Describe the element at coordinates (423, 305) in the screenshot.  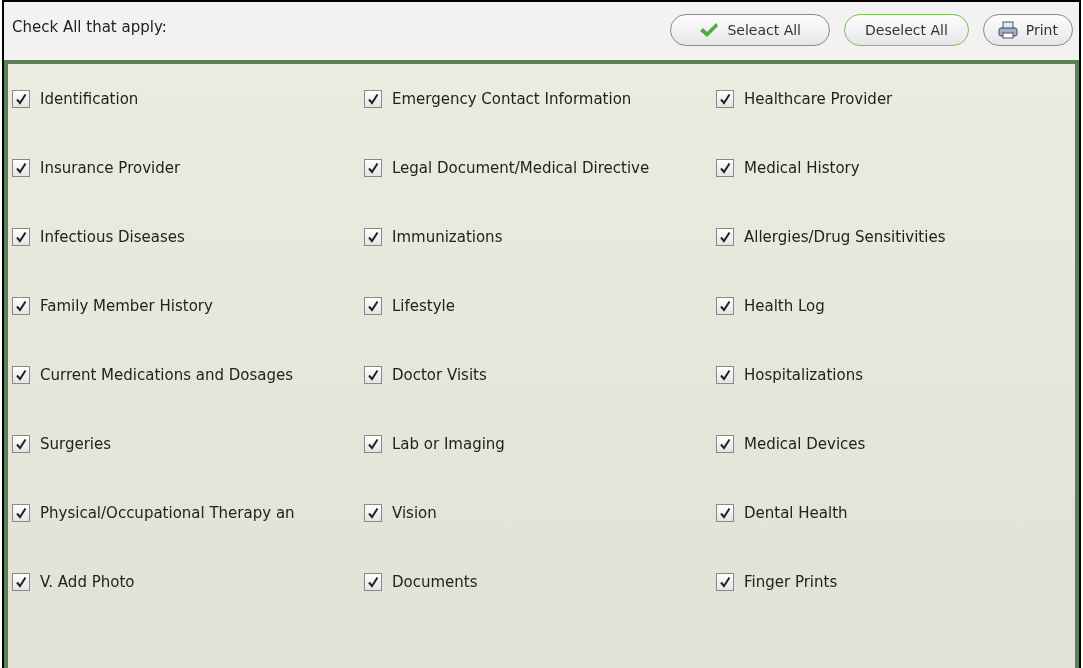
I see `checkbox-label: Lifestyle` at that location.